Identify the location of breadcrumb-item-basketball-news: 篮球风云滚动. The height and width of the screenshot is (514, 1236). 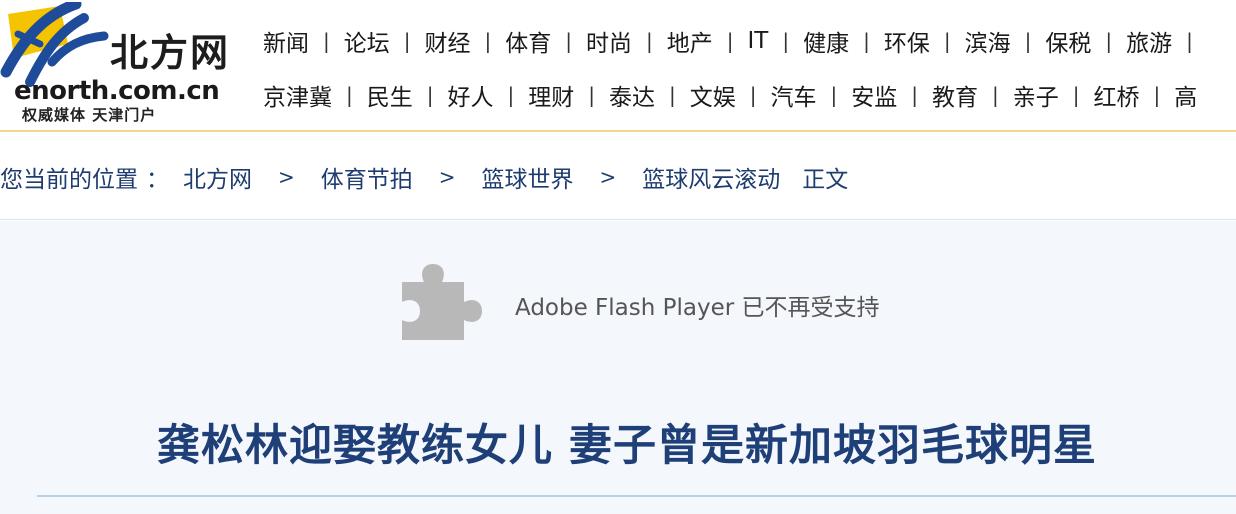
(711, 177).